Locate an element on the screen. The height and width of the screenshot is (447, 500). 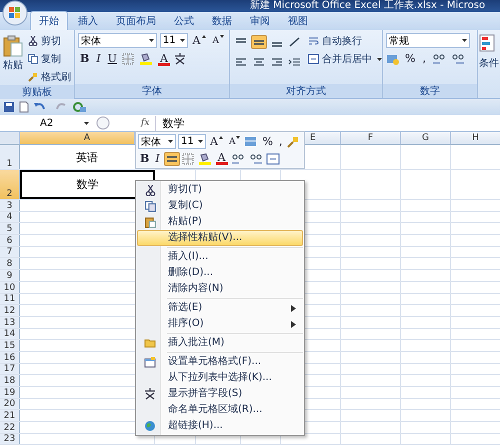
text-style-button: U is located at coordinates (112, 59).